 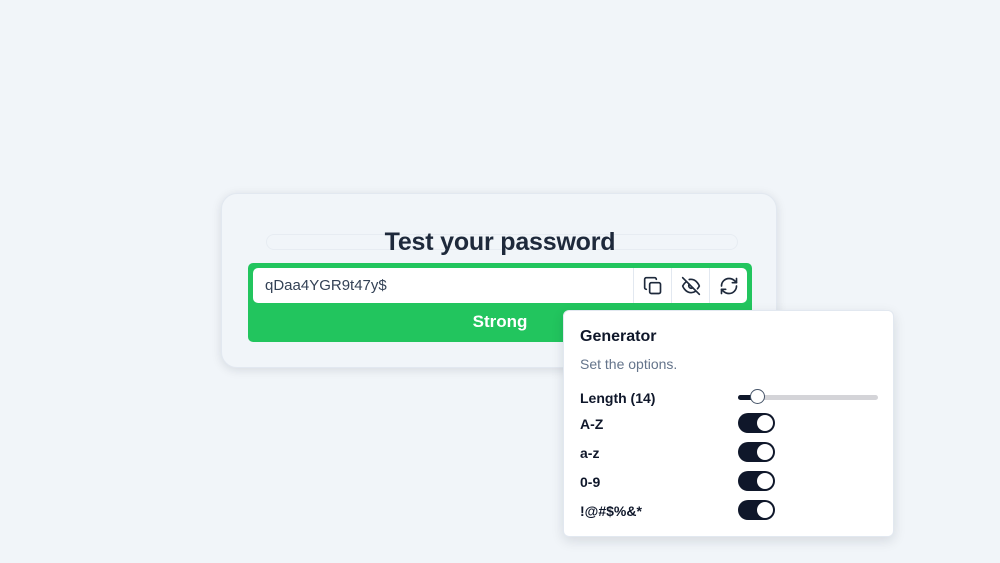 I want to click on length-label: Length (14), so click(x=618, y=398).